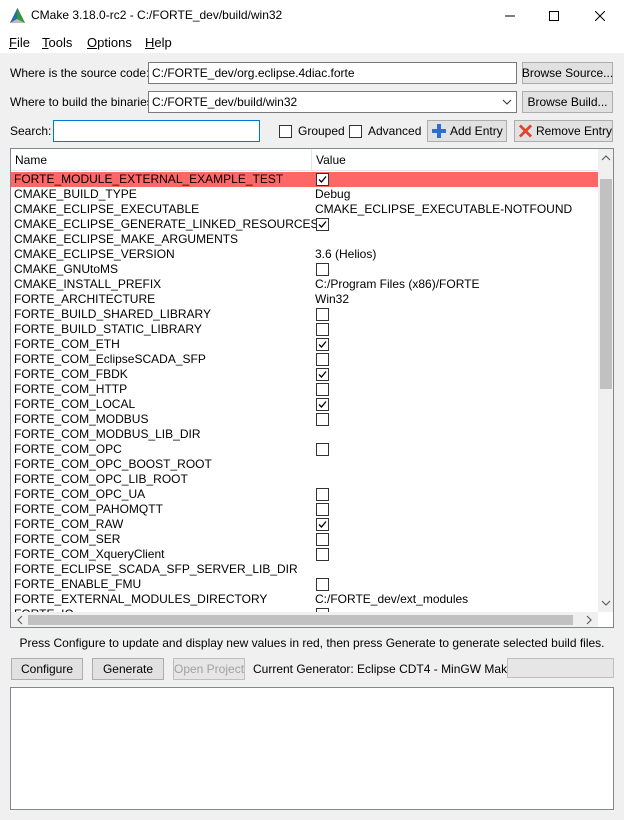 This screenshot has height=820, width=624. Describe the element at coordinates (304, 479) in the screenshot. I see `table-row: FORTE_COM_OPC_LIB_ROOT` at that location.